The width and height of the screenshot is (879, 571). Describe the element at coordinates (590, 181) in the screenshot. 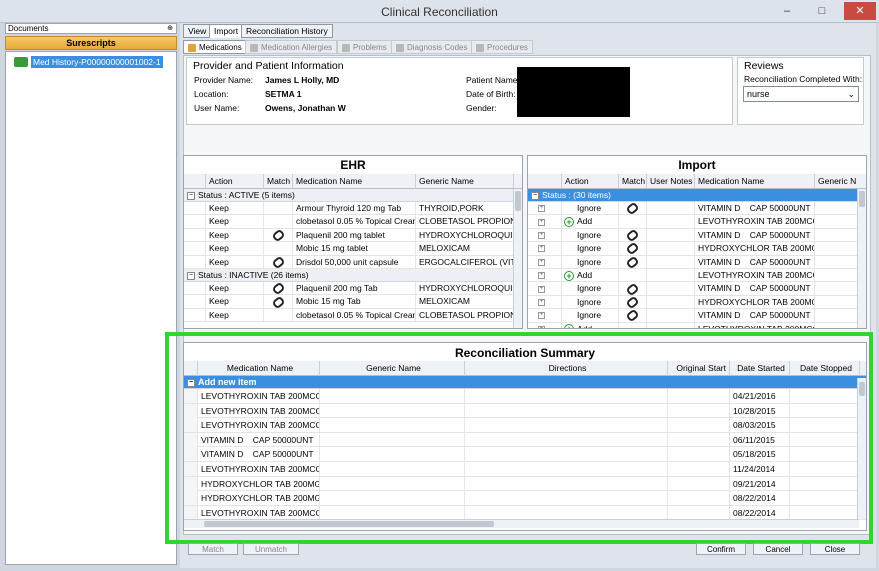

I see `import-header-action: Action` at that location.